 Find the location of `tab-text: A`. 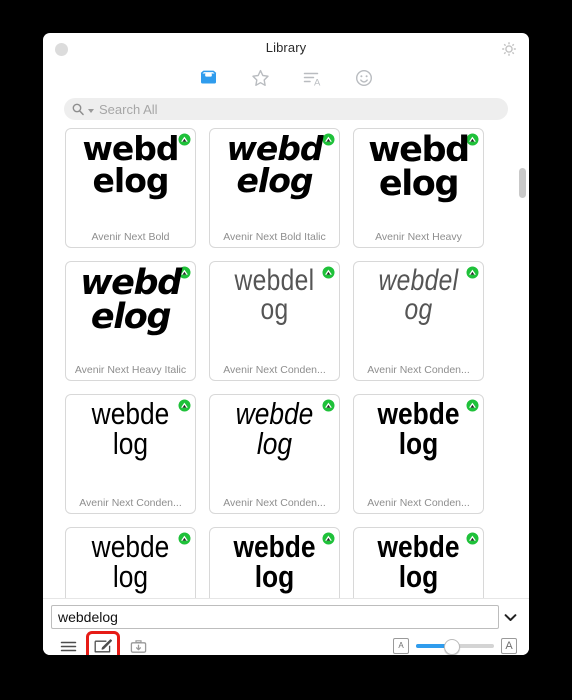

tab-text: A is located at coordinates (312, 78).